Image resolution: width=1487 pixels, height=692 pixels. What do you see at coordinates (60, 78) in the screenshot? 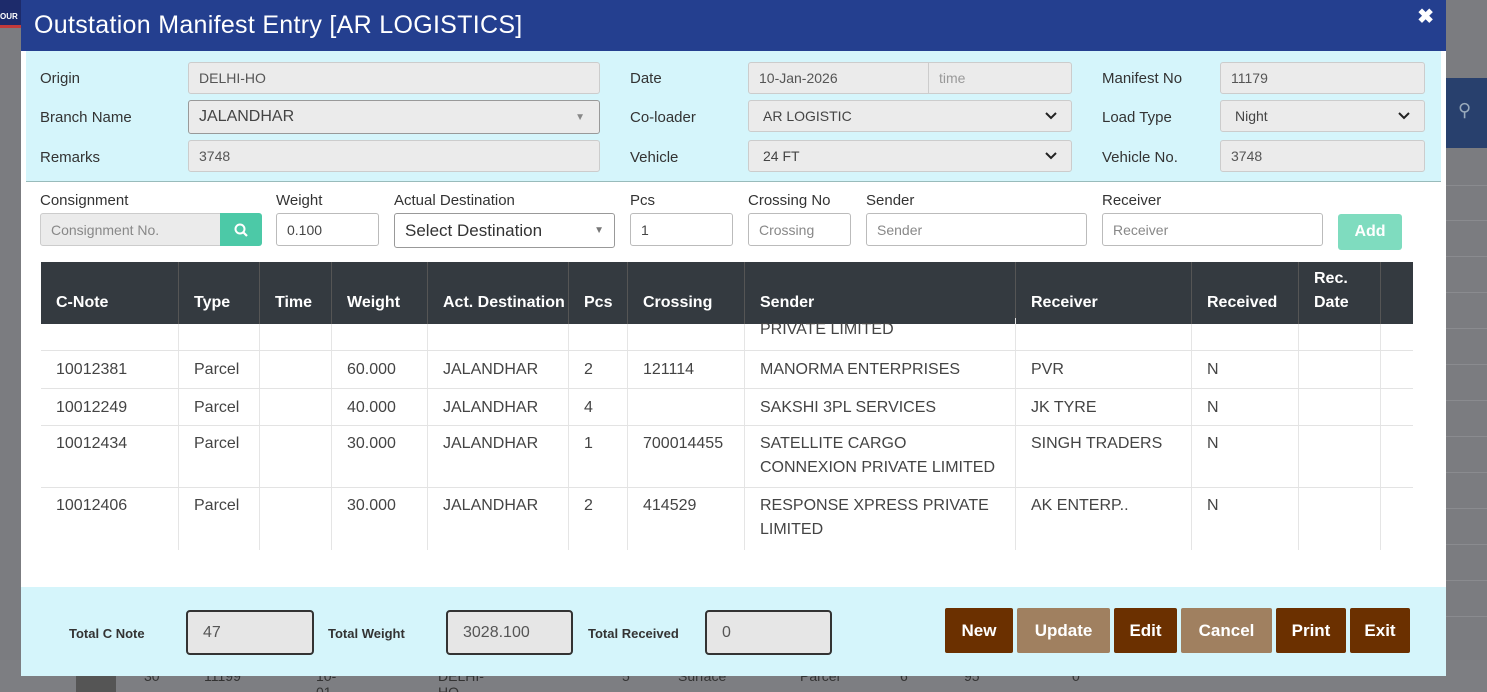
I see `origin-label: Origin` at bounding box center [60, 78].